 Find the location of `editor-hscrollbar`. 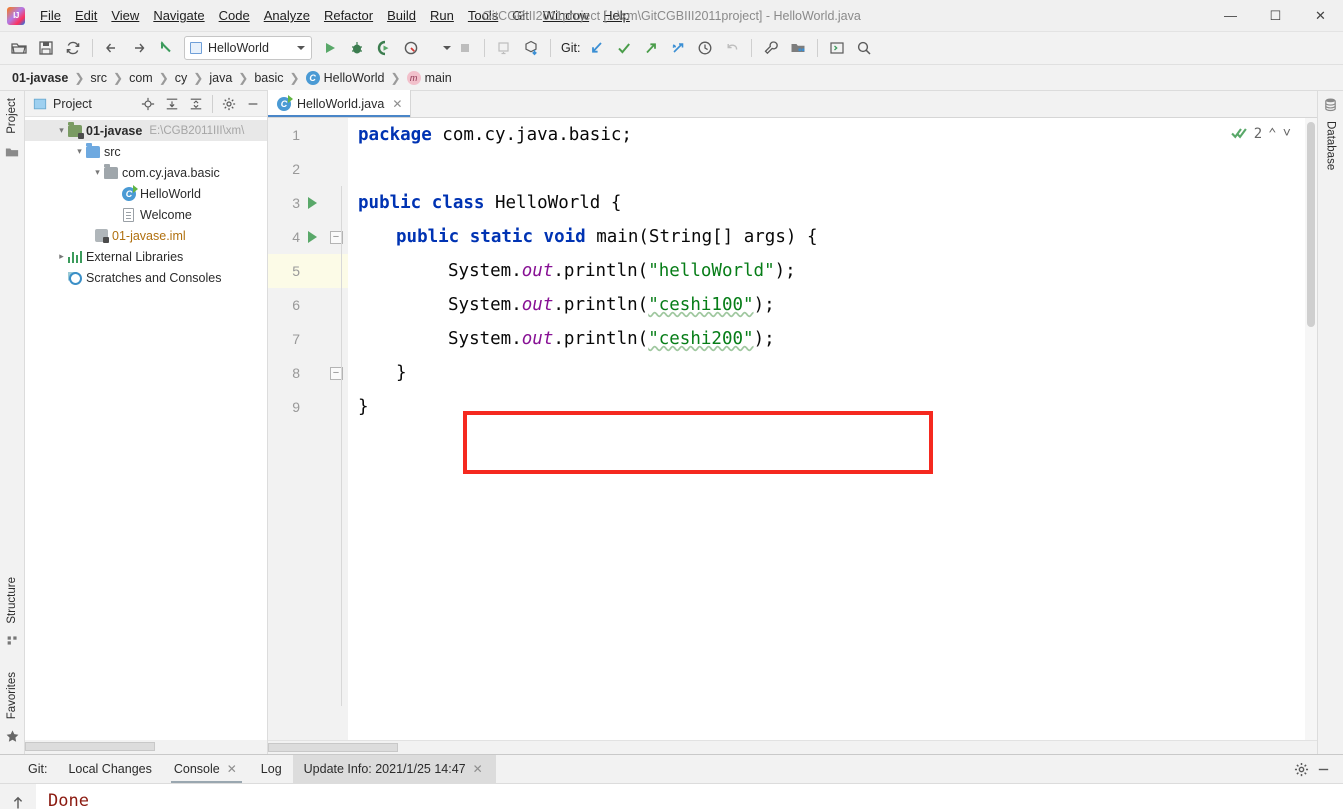

editor-hscrollbar is located at coordinates (792, 747).